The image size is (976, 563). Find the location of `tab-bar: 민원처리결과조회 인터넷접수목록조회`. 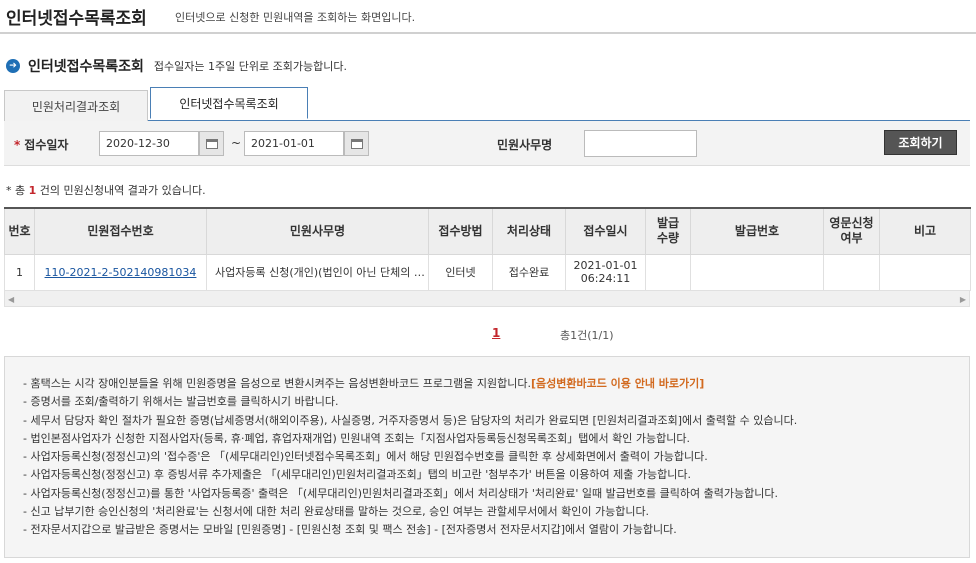

tab-bar: 민원처리결과조회 인터넷접수목록조회 is located at coordinates (487, 104).